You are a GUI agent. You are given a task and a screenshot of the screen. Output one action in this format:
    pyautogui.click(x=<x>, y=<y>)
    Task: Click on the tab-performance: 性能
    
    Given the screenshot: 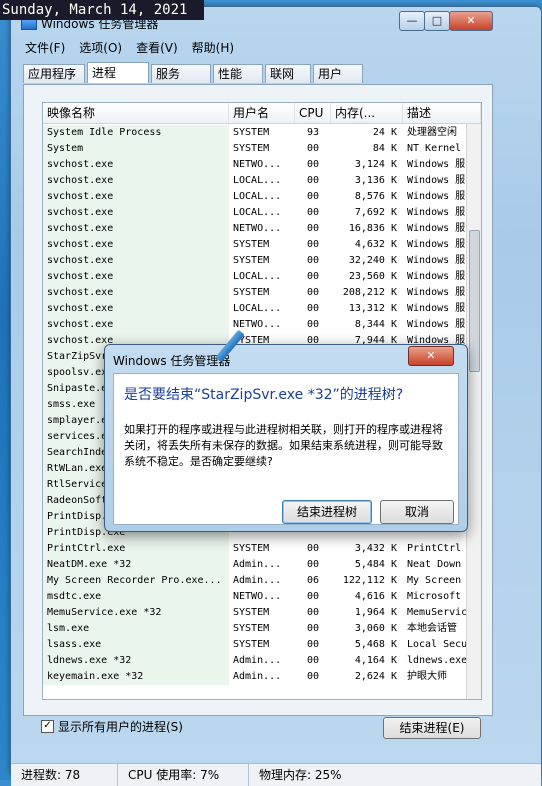 What is the action you would take?
    pyautogui.click(x=238, y=73)
    